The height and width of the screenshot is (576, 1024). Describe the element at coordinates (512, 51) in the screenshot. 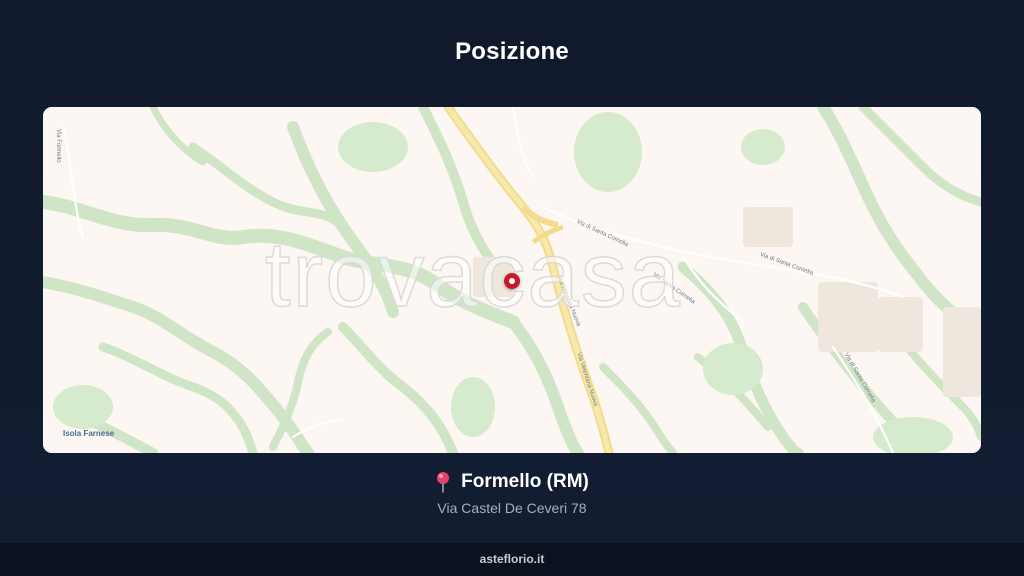

I see `section-title: Posizione` at that location.